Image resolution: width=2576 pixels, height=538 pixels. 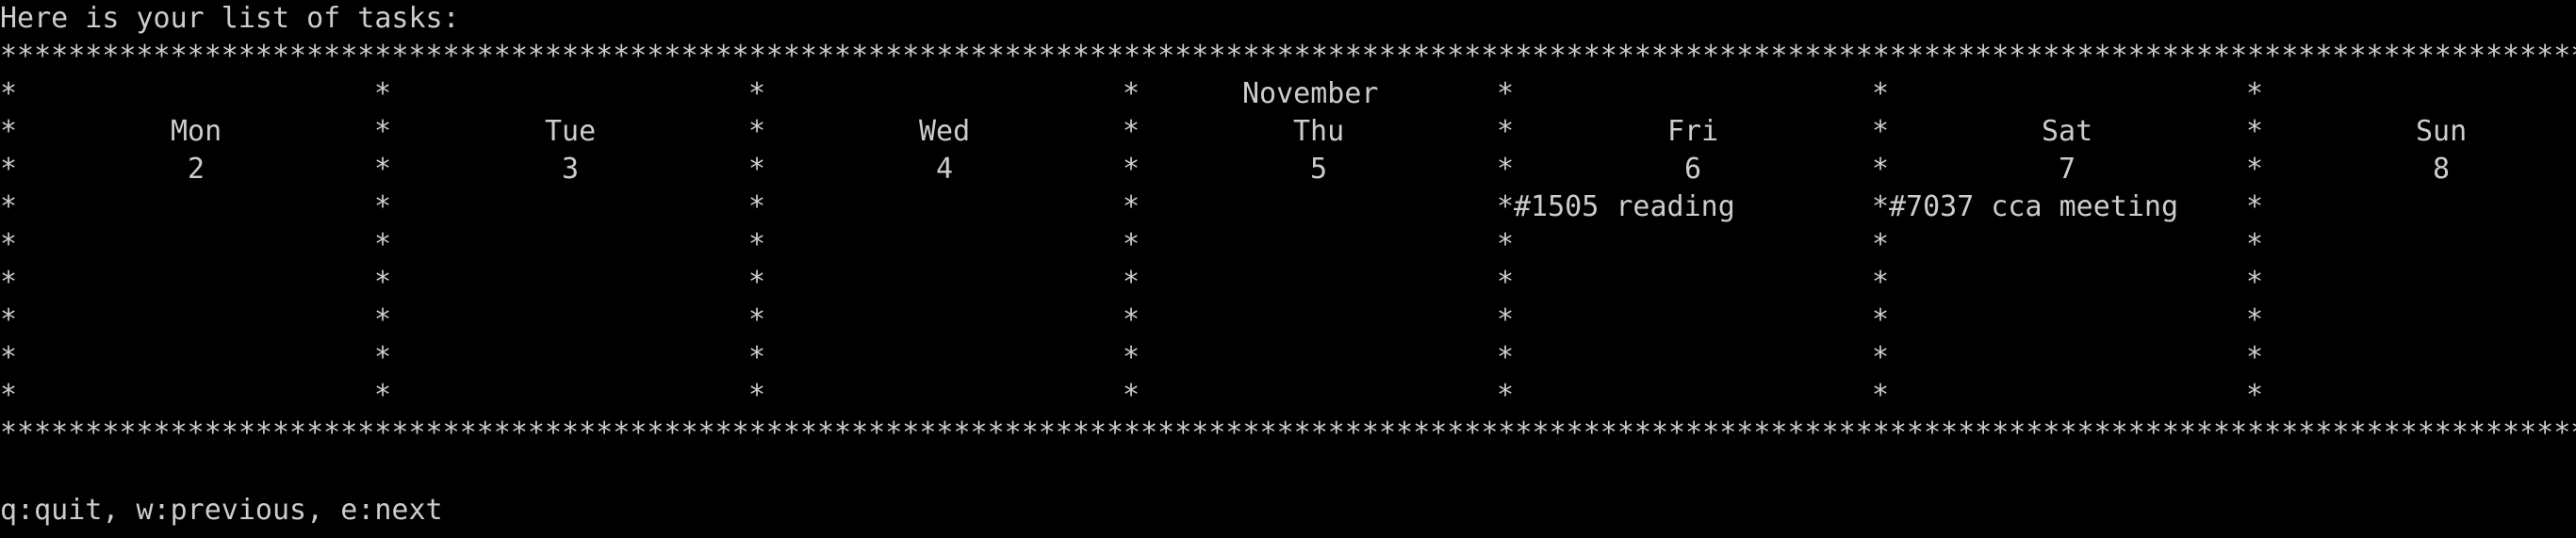 What do you see at coordinates (2034, 206) in the screenshot?
I see `task-entry: #7037 cca meeting` at bounding box center [2034, 206].